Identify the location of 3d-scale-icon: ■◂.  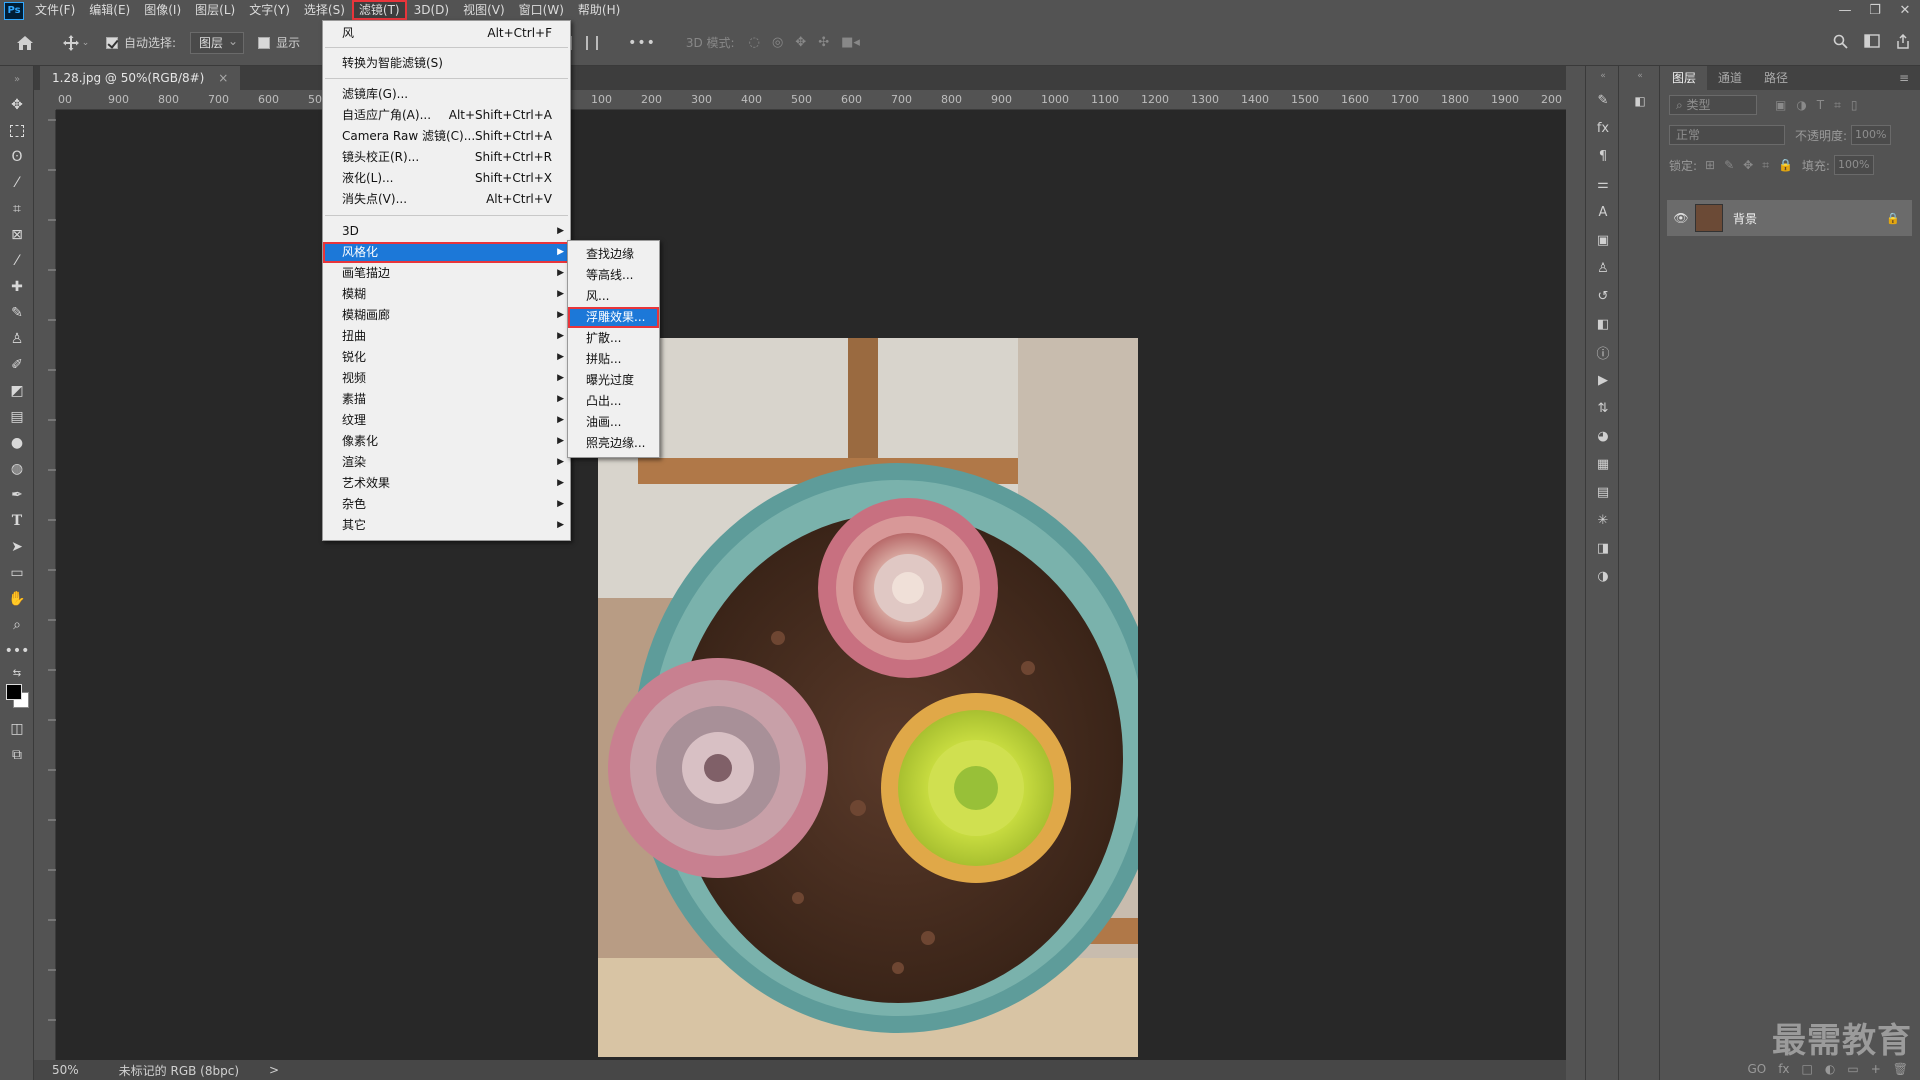
(850, 42).